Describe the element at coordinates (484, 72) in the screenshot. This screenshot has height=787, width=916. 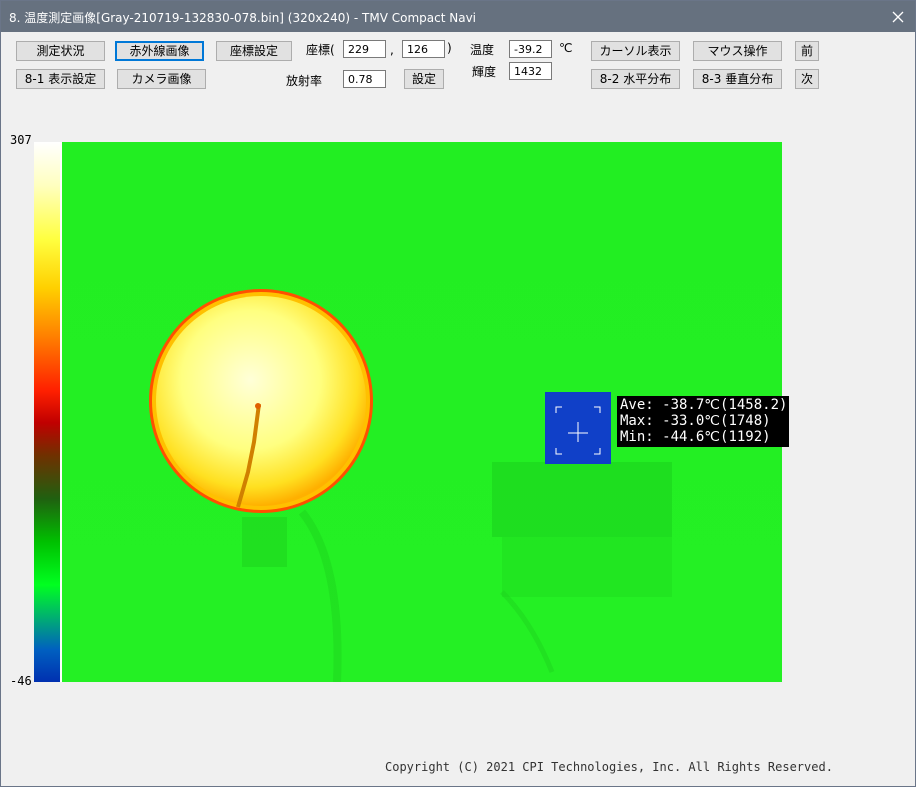
I see `brightness-label: 輝度` at that location.